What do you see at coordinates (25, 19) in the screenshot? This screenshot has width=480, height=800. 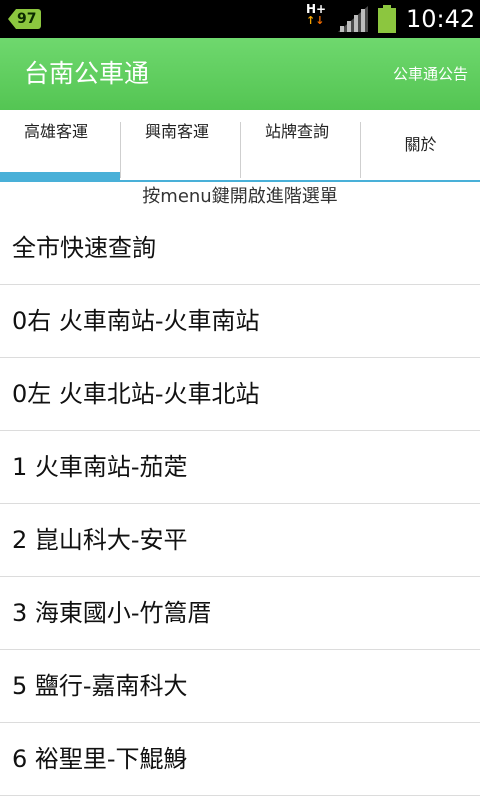 I see `notification-badge: 97` at bounding box center [25, 19].